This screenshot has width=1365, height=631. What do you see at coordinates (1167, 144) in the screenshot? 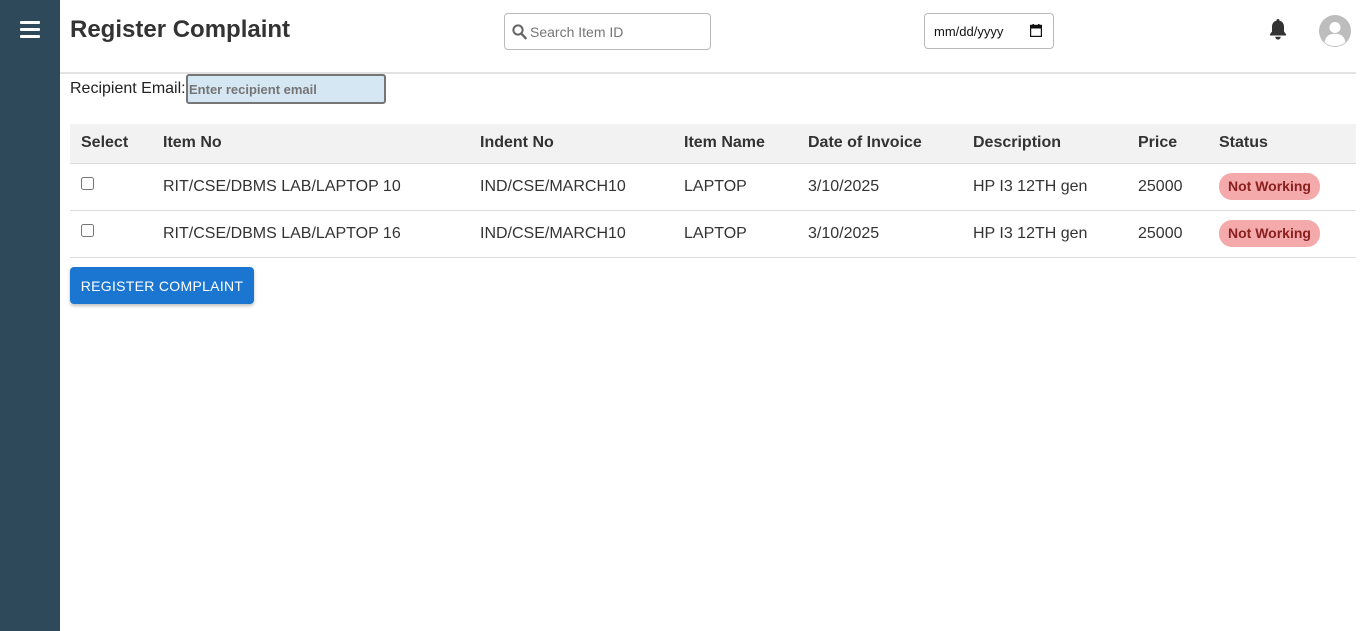
I see `column-header-price: Price` at bounding box center [1167, 144].